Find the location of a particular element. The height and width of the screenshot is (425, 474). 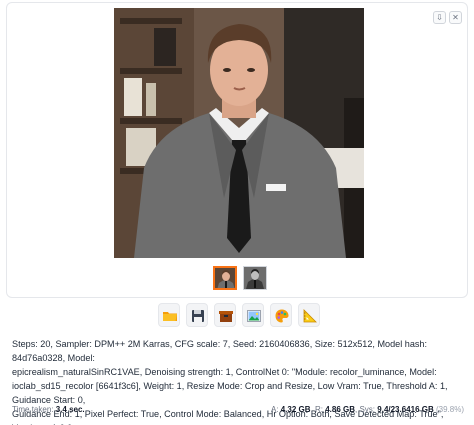

image-icon is located at coordinates (254, 316).